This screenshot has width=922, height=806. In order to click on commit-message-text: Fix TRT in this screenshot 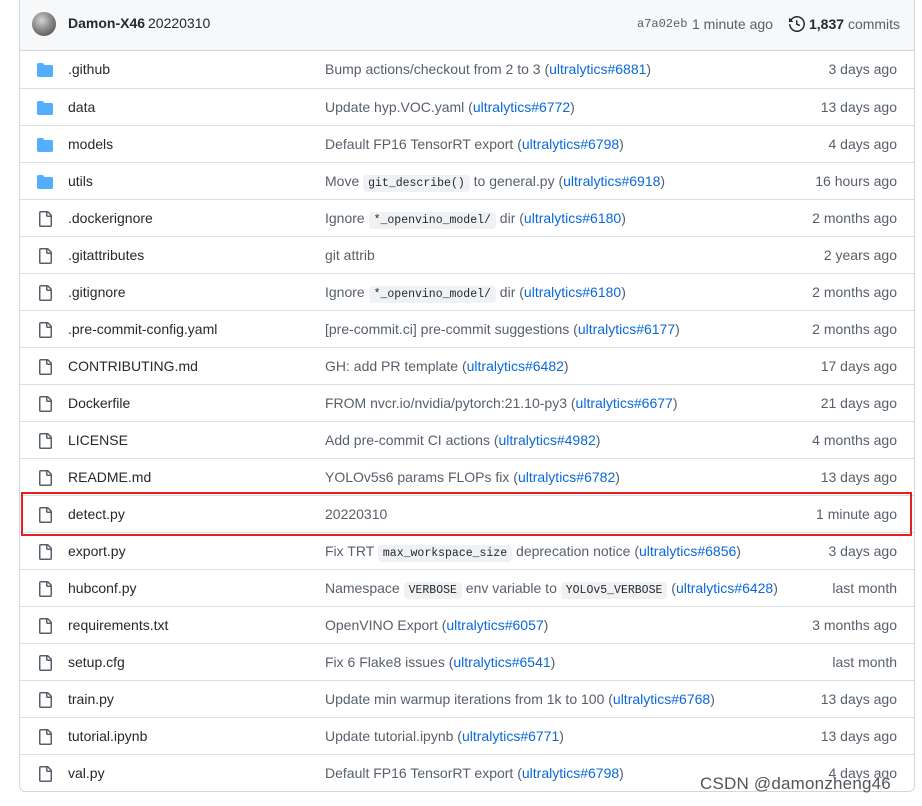, I will do `click(351, 551)`.